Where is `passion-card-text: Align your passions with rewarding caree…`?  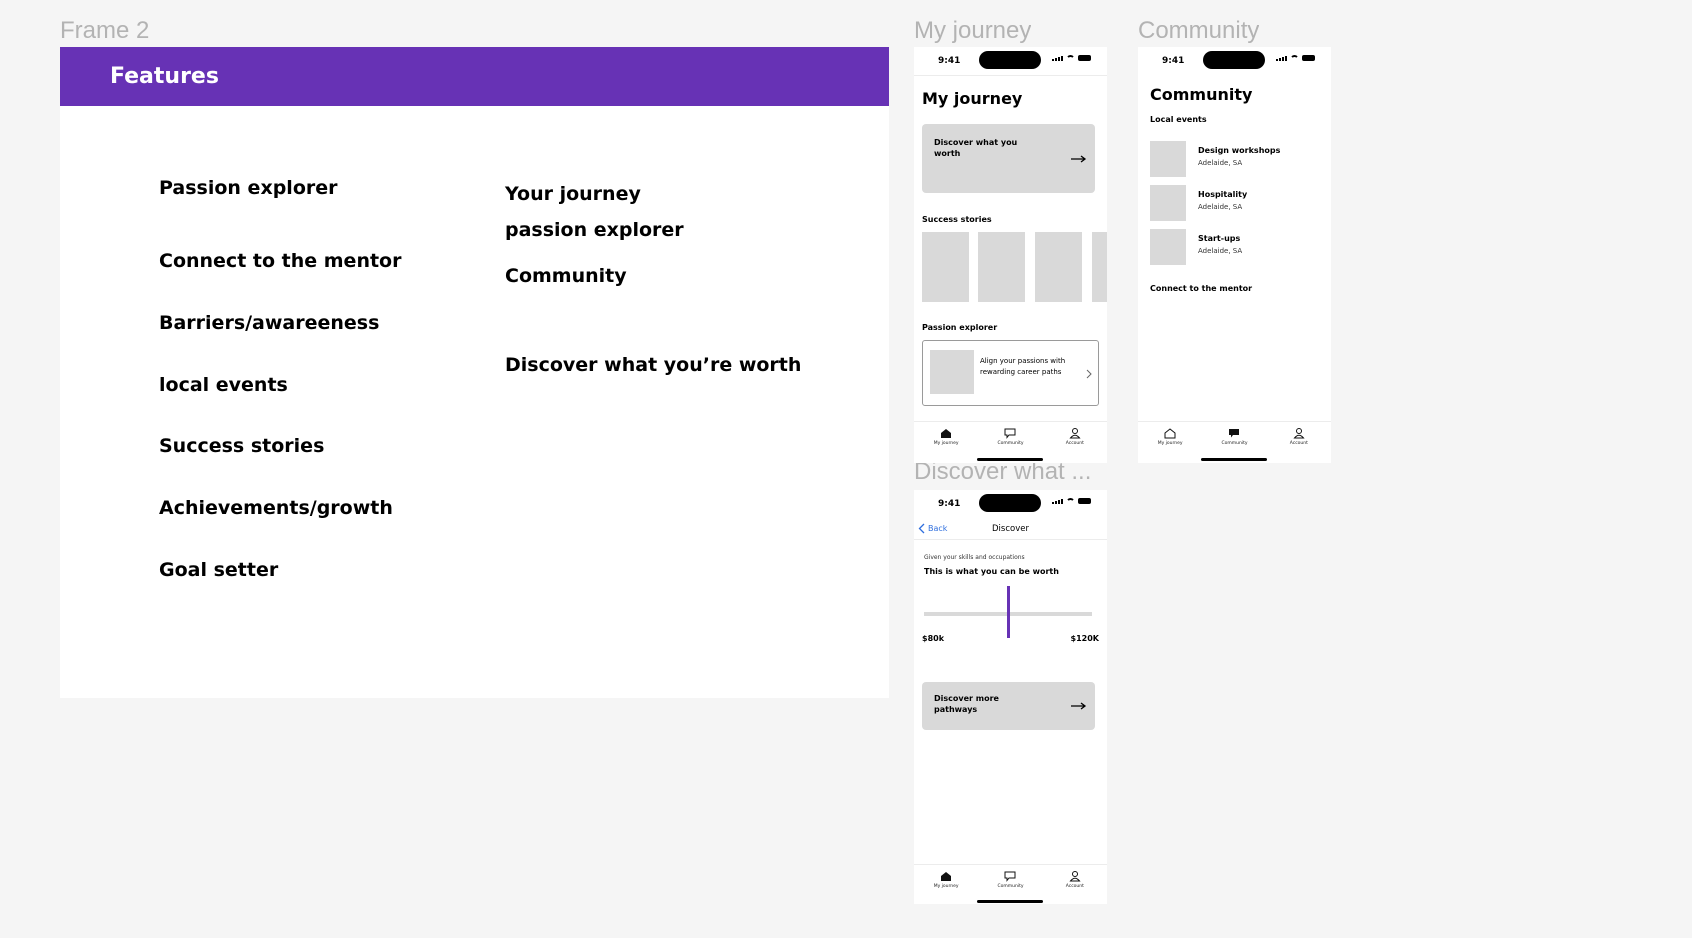 passion-card-text: Align your passions with rewarding caree… is located at coordinates (1023, 366).